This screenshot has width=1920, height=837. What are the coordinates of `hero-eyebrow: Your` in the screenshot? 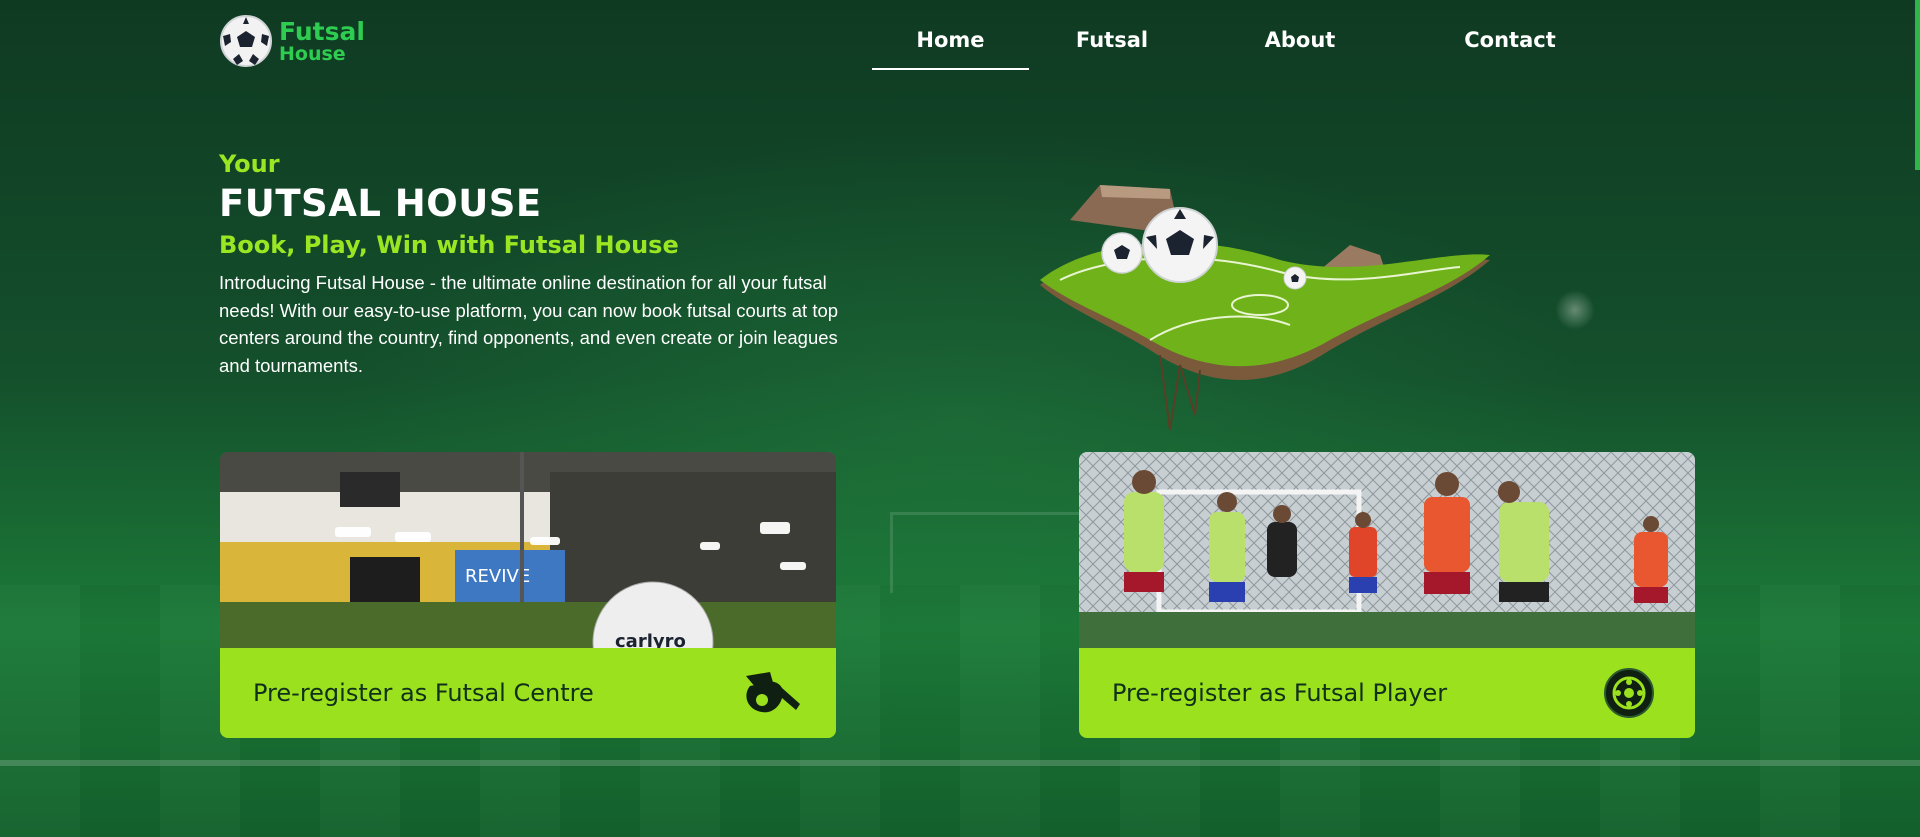 It's located at (249, 164).